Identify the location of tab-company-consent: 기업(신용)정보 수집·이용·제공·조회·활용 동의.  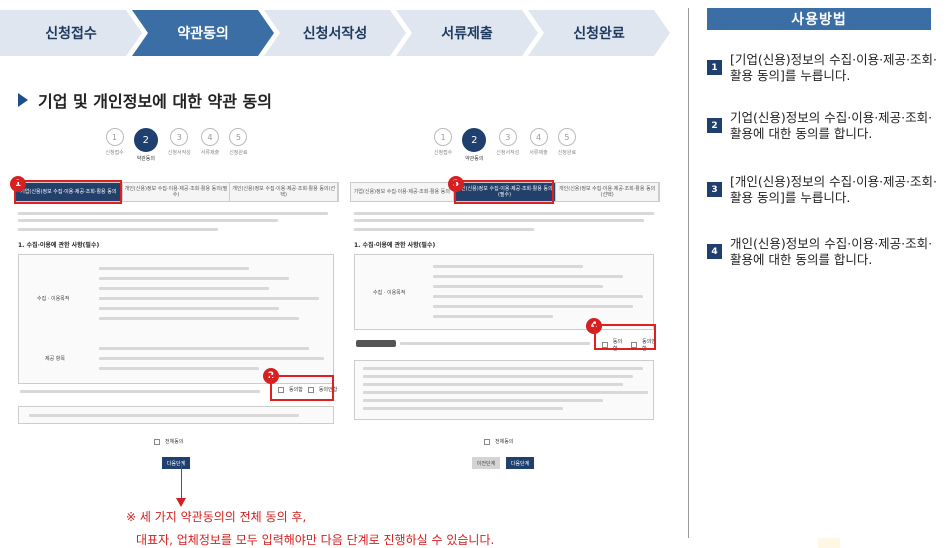
(402, 192).